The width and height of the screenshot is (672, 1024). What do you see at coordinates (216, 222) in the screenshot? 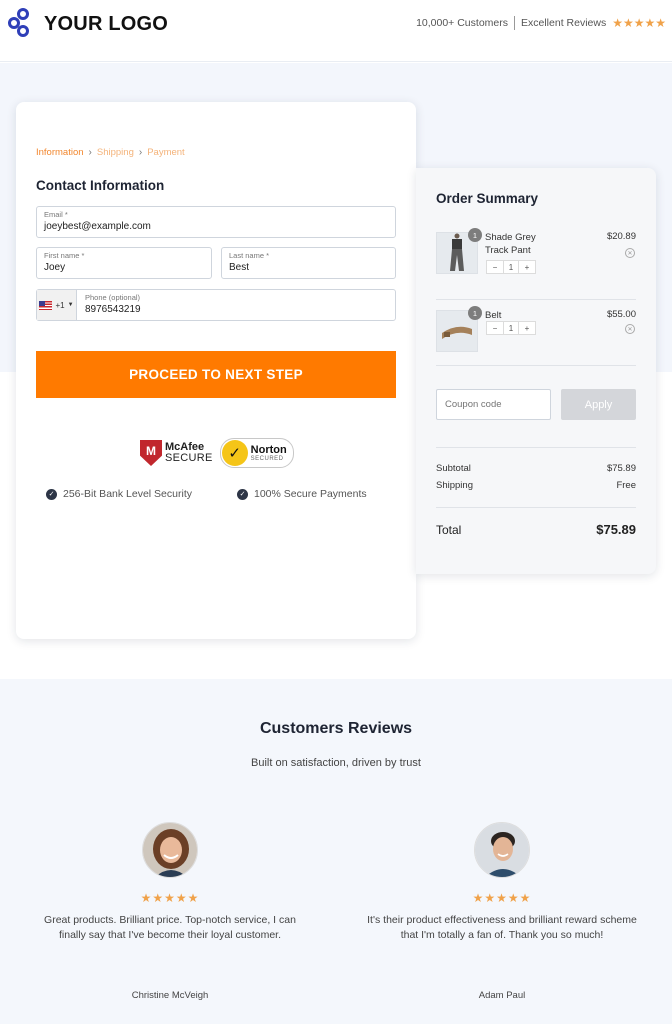
I see `email-field: Email * joeybest@example.com` at bounding box center [216, 222].